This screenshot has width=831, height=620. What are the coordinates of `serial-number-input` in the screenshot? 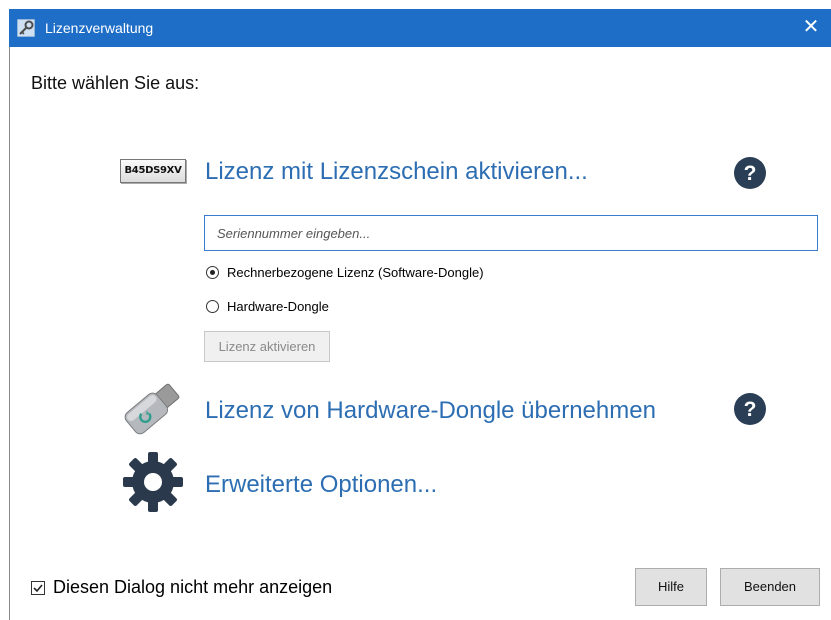 It's located at (511, 233).